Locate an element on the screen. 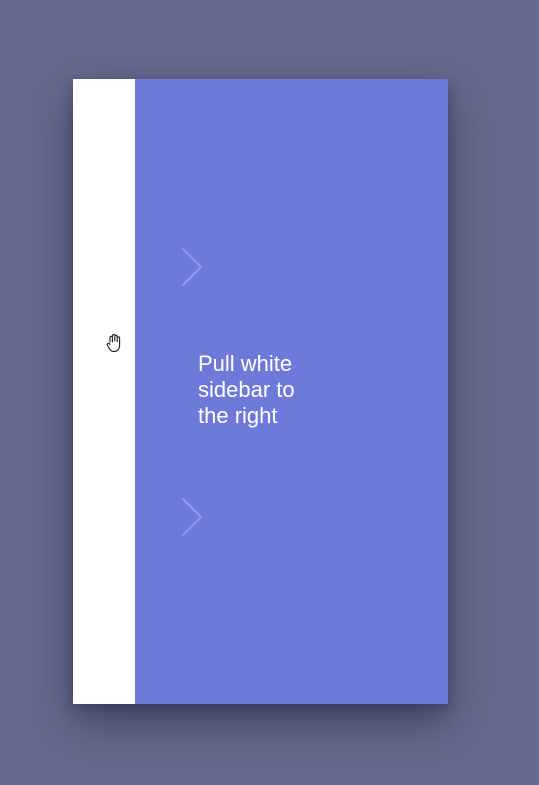 This screenshot has width=539, height=785. instruction-text: Pull white sidebar to the right is located at coordinates (246, 389).